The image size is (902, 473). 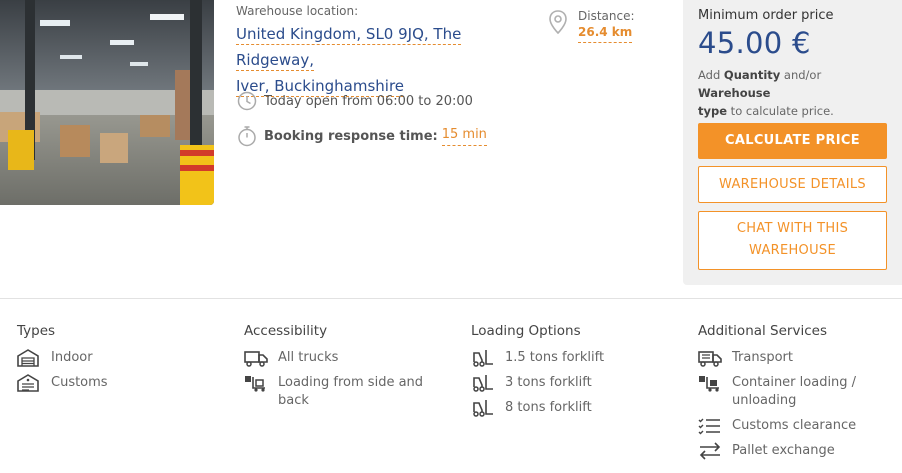 I want to click on list-item: Transport, so click(x=798, y=358).